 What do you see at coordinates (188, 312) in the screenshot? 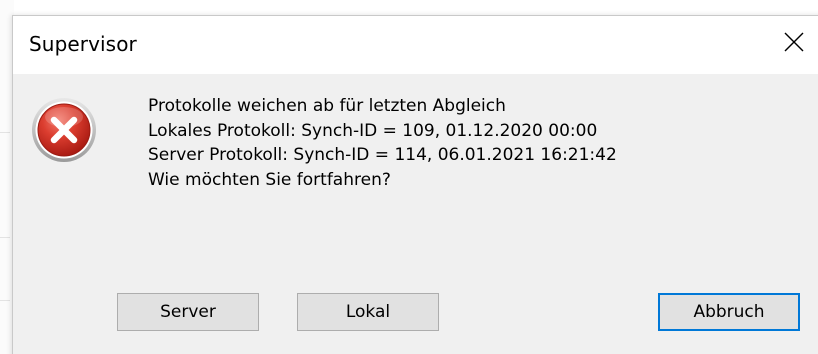
I see `server-button: Server` at bounding box center [188, 312].